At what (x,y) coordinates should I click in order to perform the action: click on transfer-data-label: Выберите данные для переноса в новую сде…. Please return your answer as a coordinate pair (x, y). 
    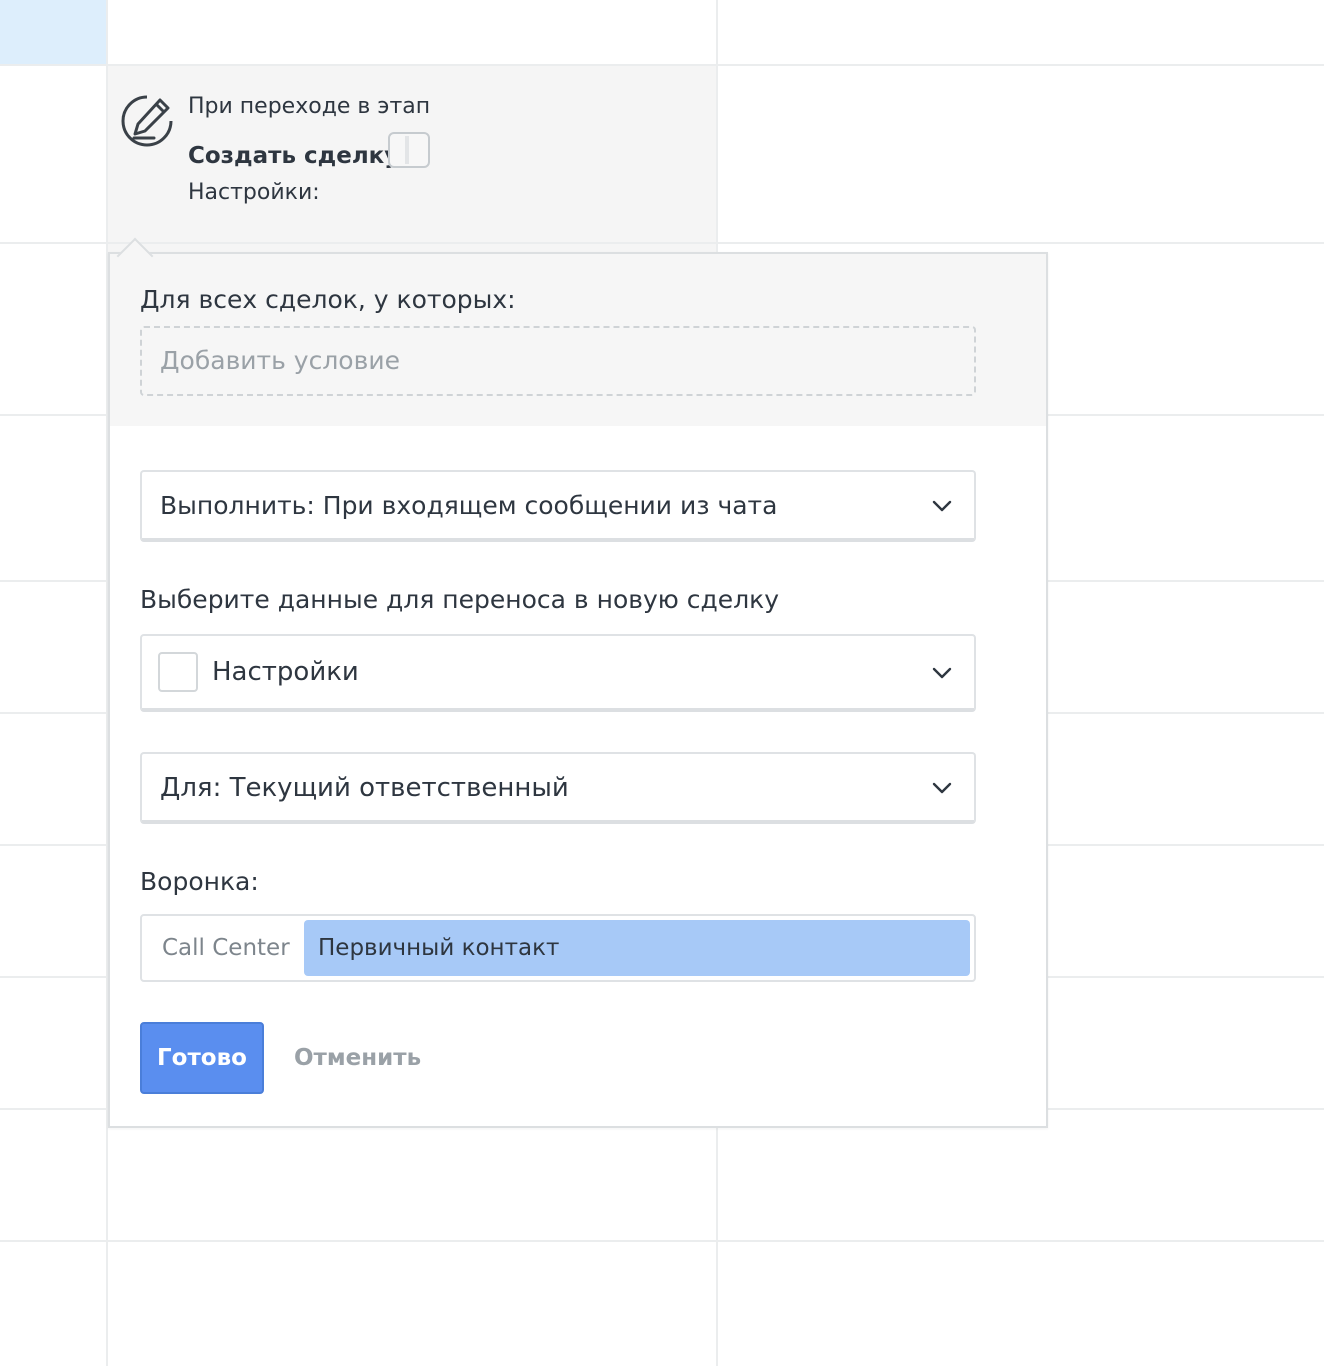
    Looking at the image, I should click on (460, 599).